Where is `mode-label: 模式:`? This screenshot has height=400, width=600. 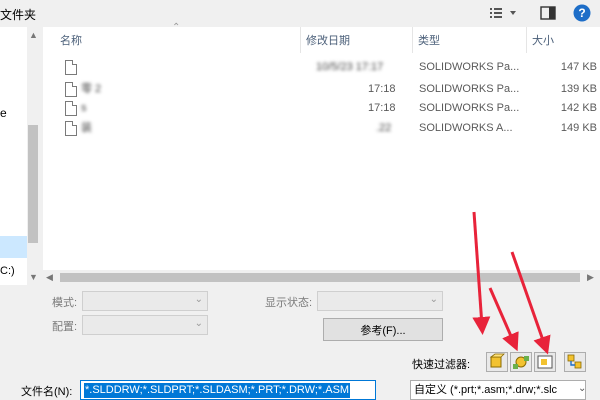
mode-label: 模式: is located at coordinates (65, 303).